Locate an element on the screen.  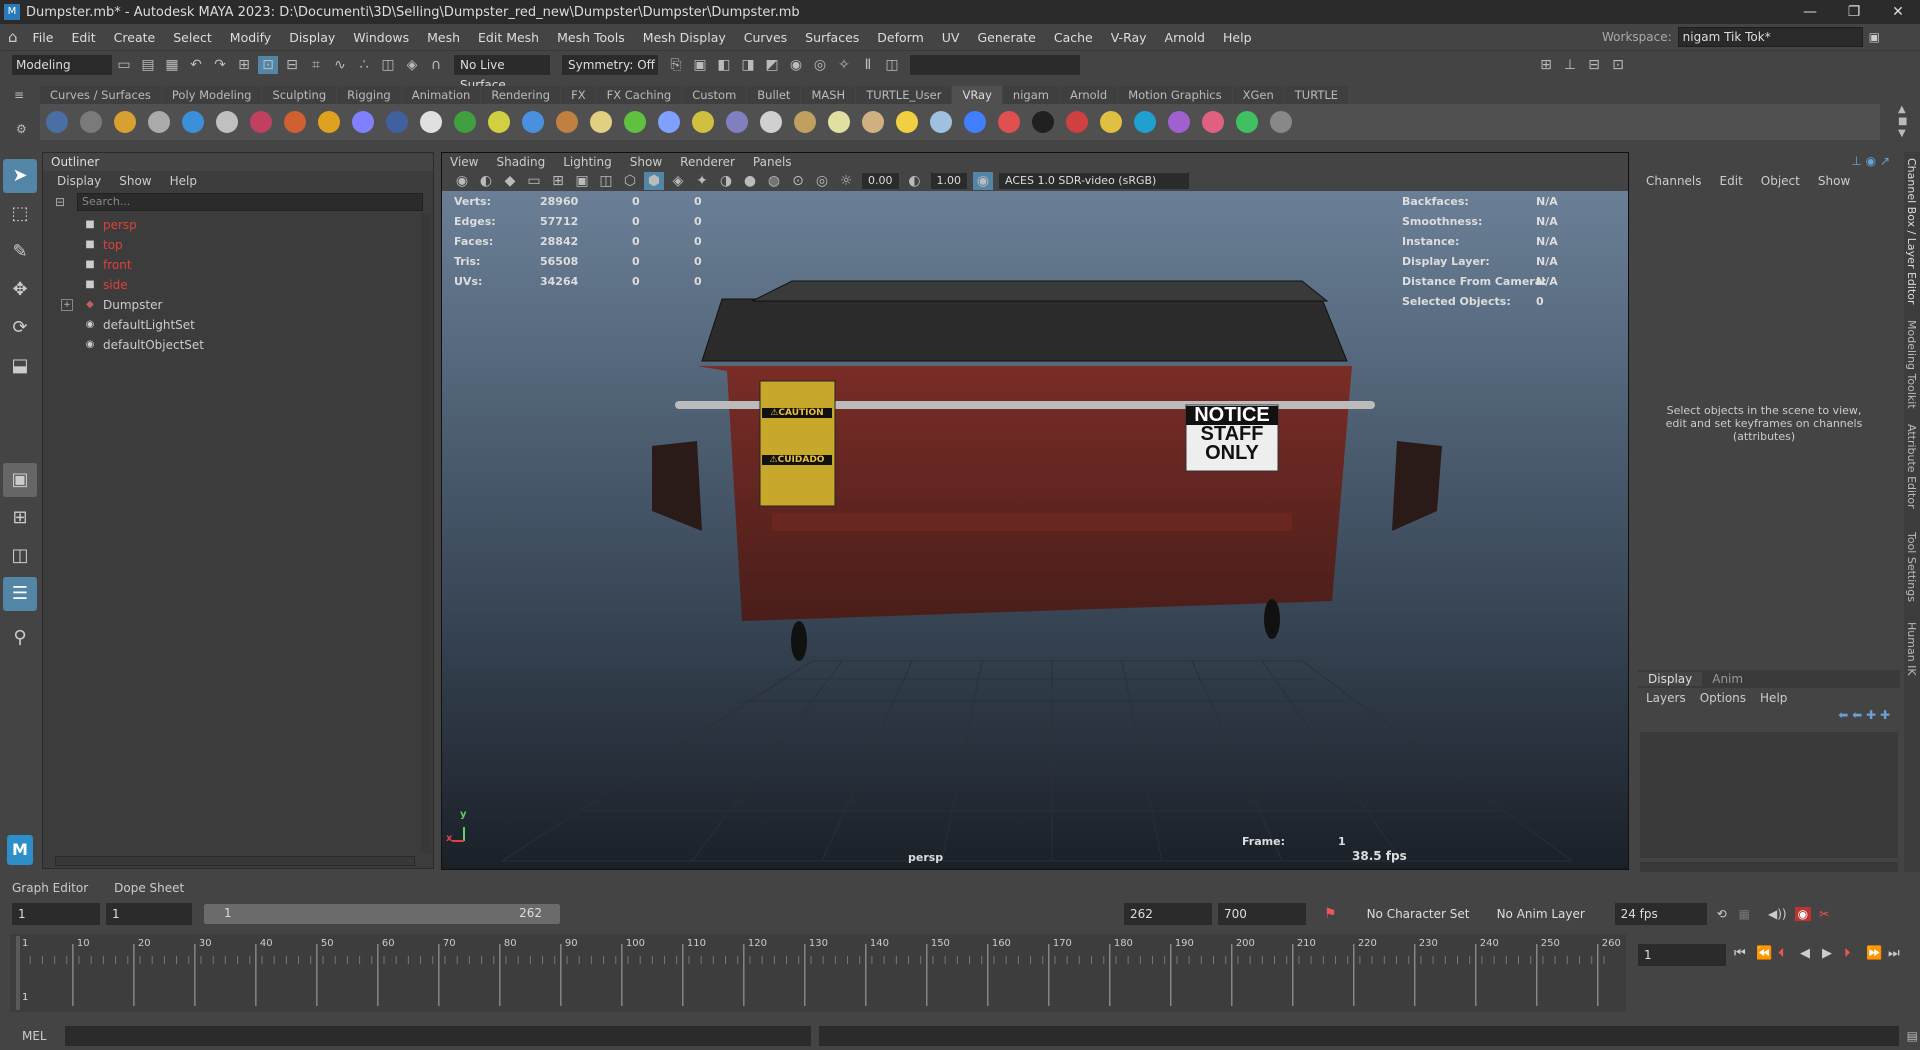
search-icon: ⚲ is located at coordinates (20, 638).